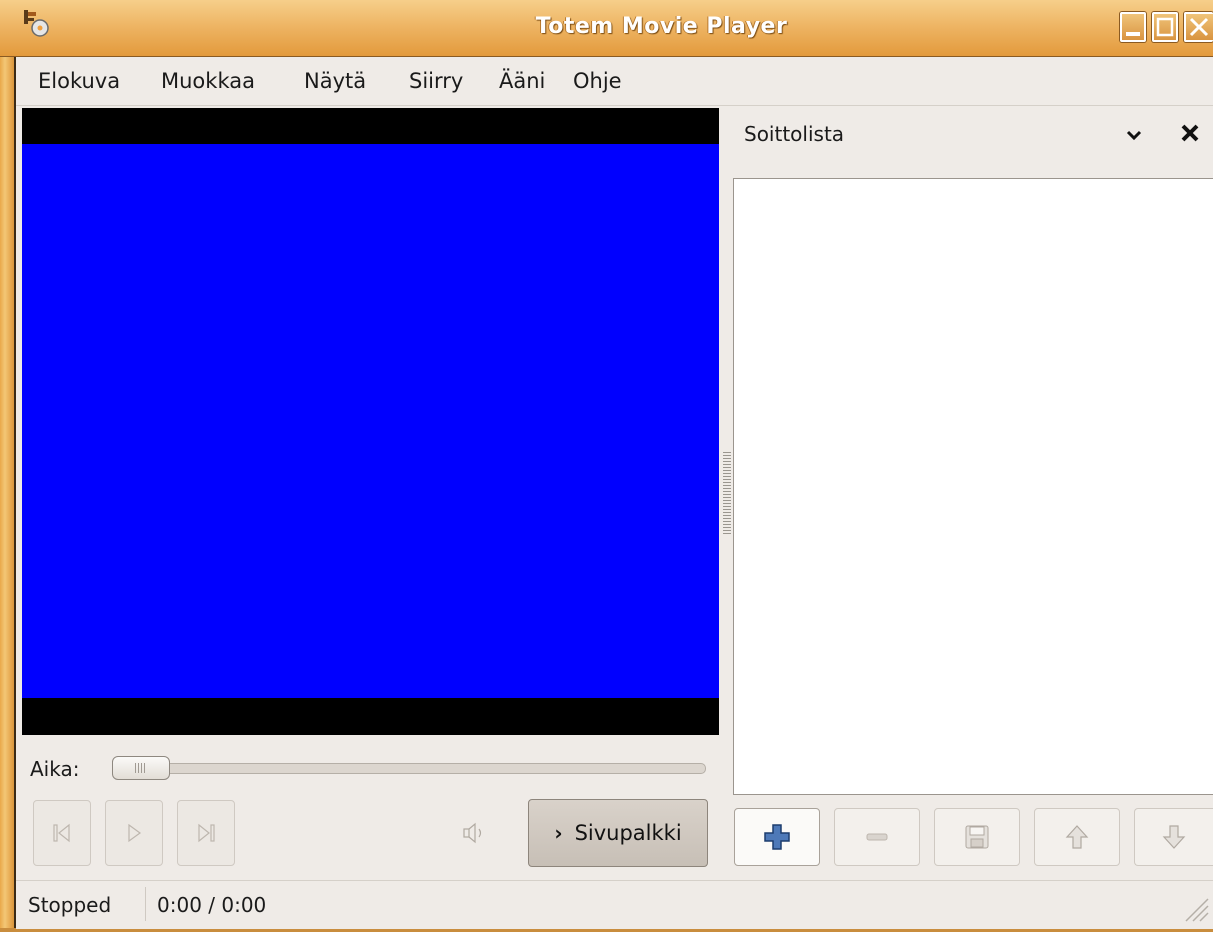 This screenshot has width=1213, height=932. I want to click on arrow-up-icon, so click(1077, 837).